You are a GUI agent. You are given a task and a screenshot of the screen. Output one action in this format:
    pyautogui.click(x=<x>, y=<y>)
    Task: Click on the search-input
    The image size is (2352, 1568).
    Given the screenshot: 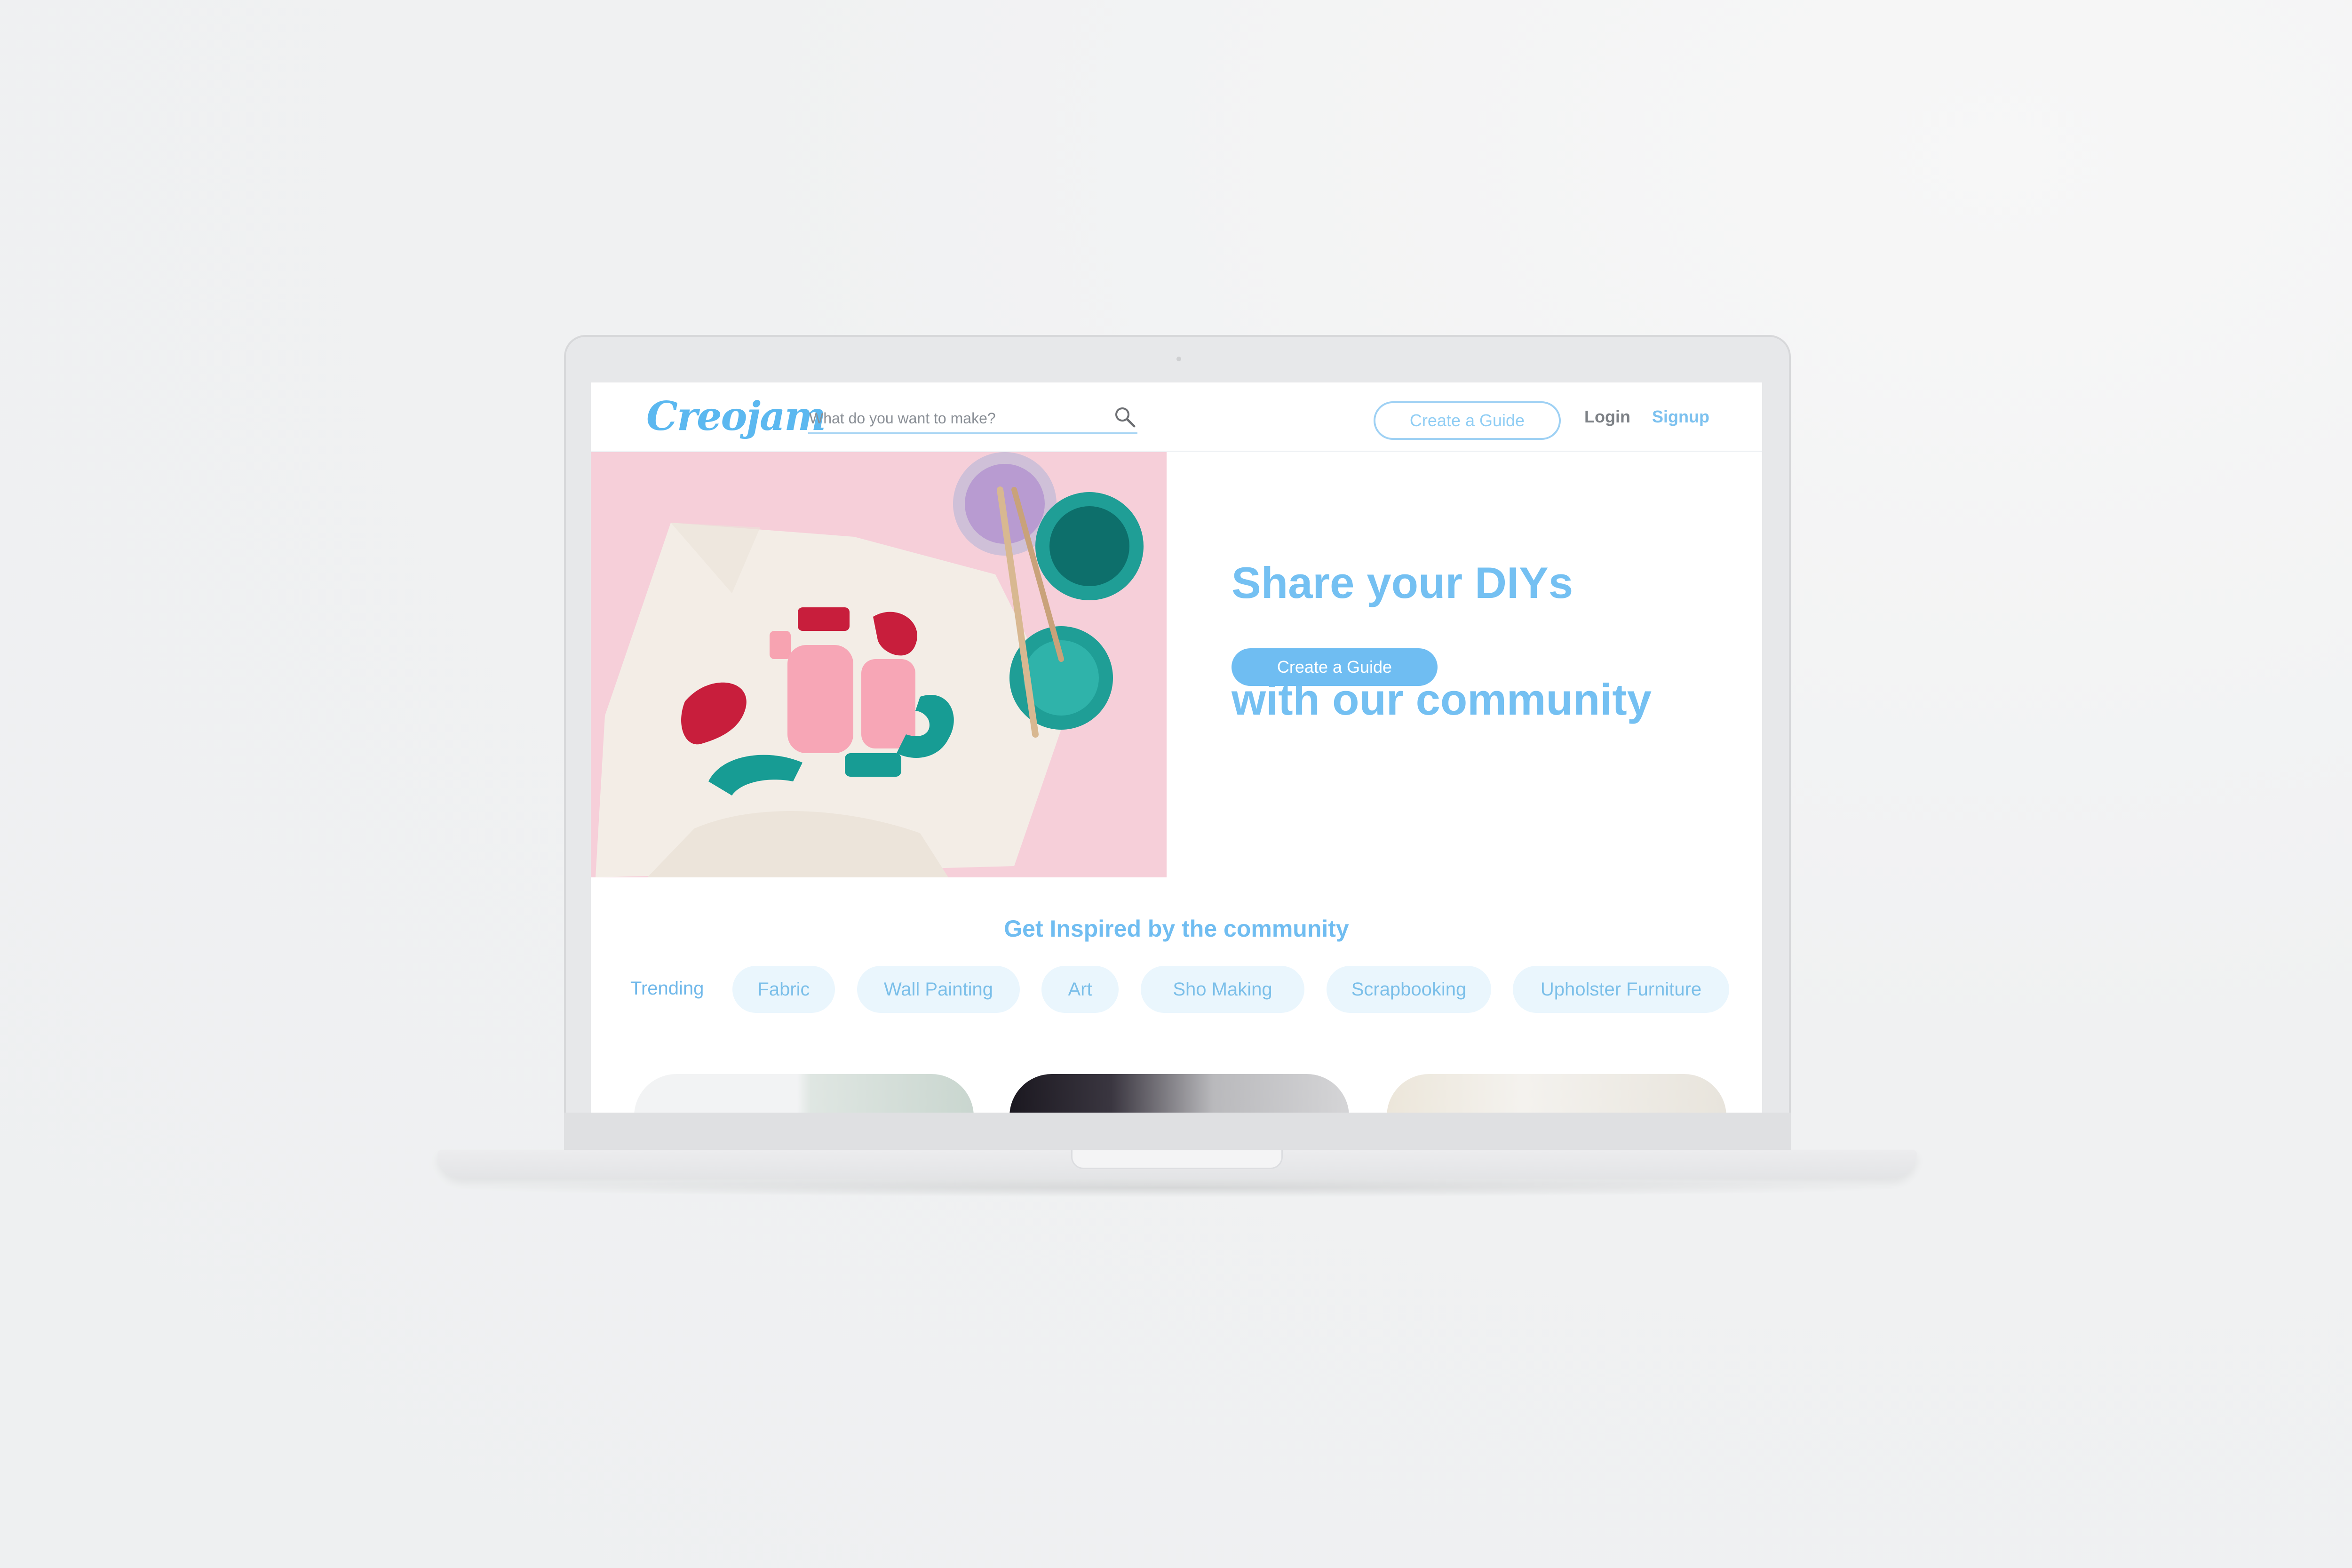 What is the action you would take?
    pyautogui.click(x=950, y=418)
    